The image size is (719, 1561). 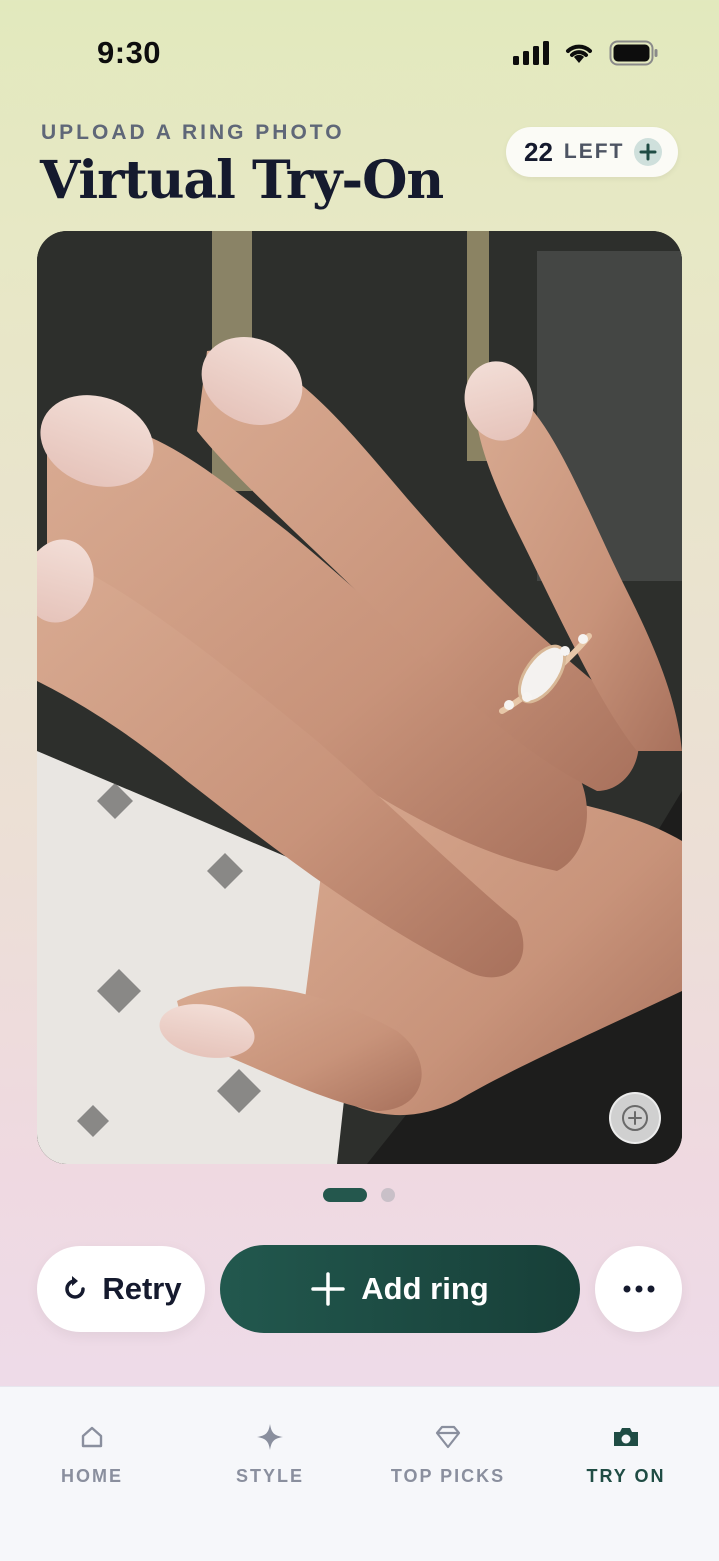 I want to click on pagination-dots, so click(x=359, y=1195).